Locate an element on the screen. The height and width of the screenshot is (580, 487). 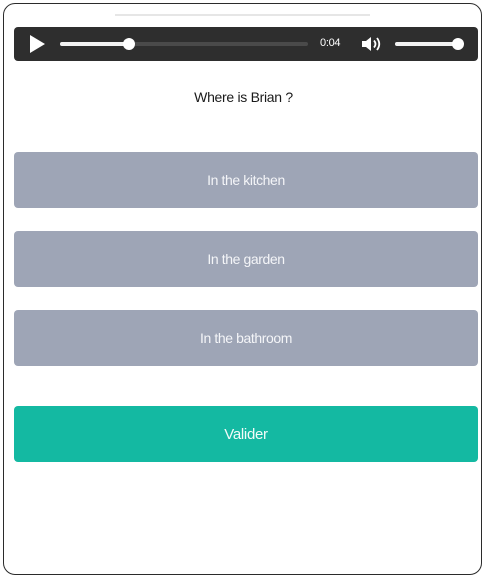
question-text: Where is Brian ? is located at coordinates (243, 97).